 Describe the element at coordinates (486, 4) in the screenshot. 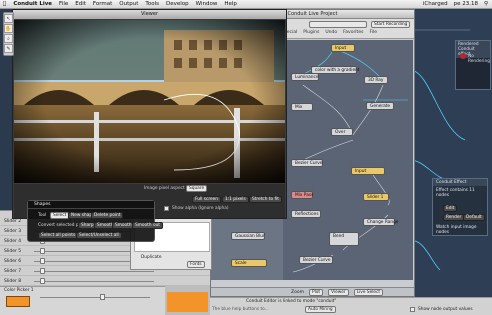

I see `spotlight-icon: ⚲` at that location.